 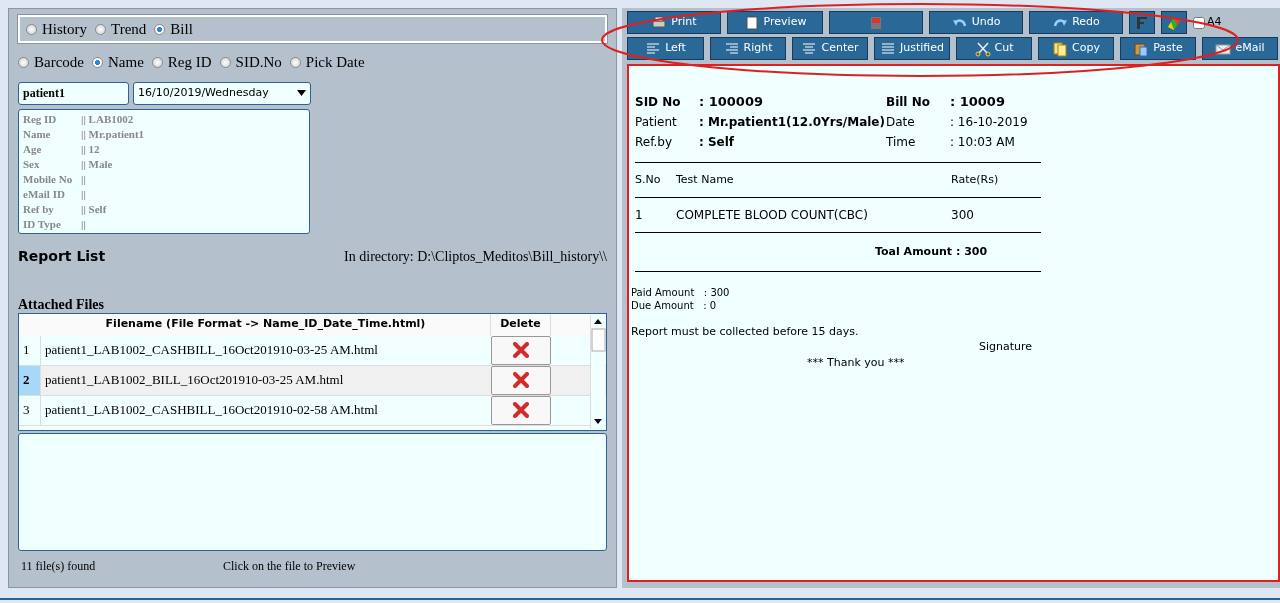 I want to click on align-center-icon, so click(x=809, y=48).